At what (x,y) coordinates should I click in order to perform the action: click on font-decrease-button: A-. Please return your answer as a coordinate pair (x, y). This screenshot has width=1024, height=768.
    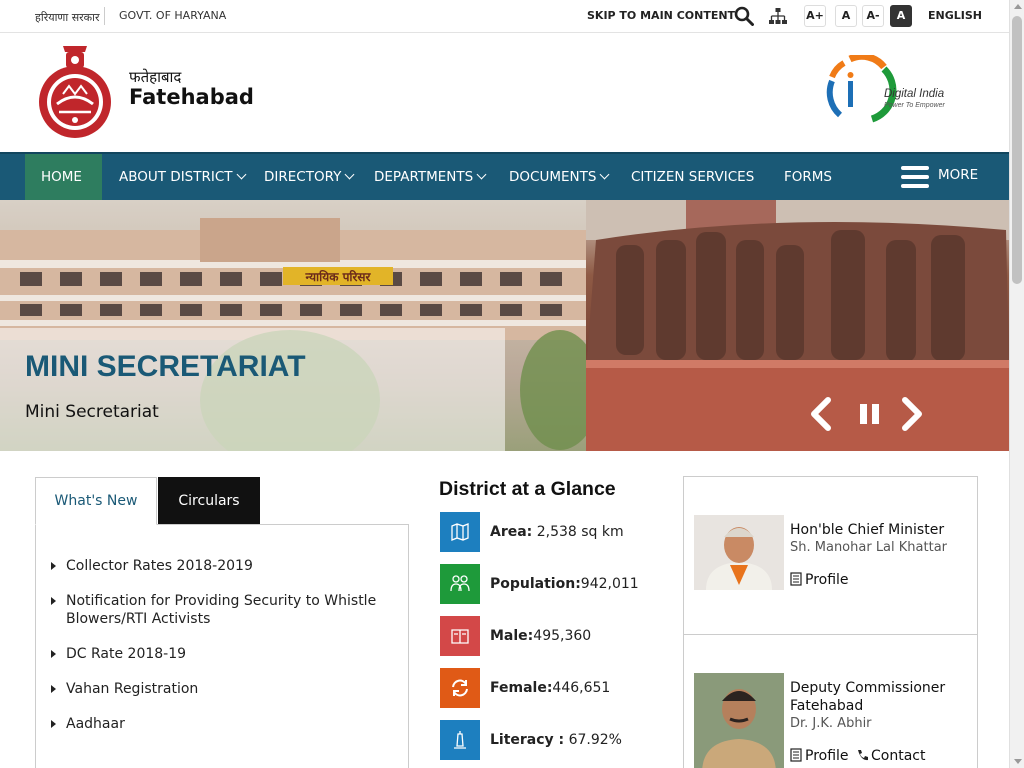
    Looking at the image, I should click on (873, 16).